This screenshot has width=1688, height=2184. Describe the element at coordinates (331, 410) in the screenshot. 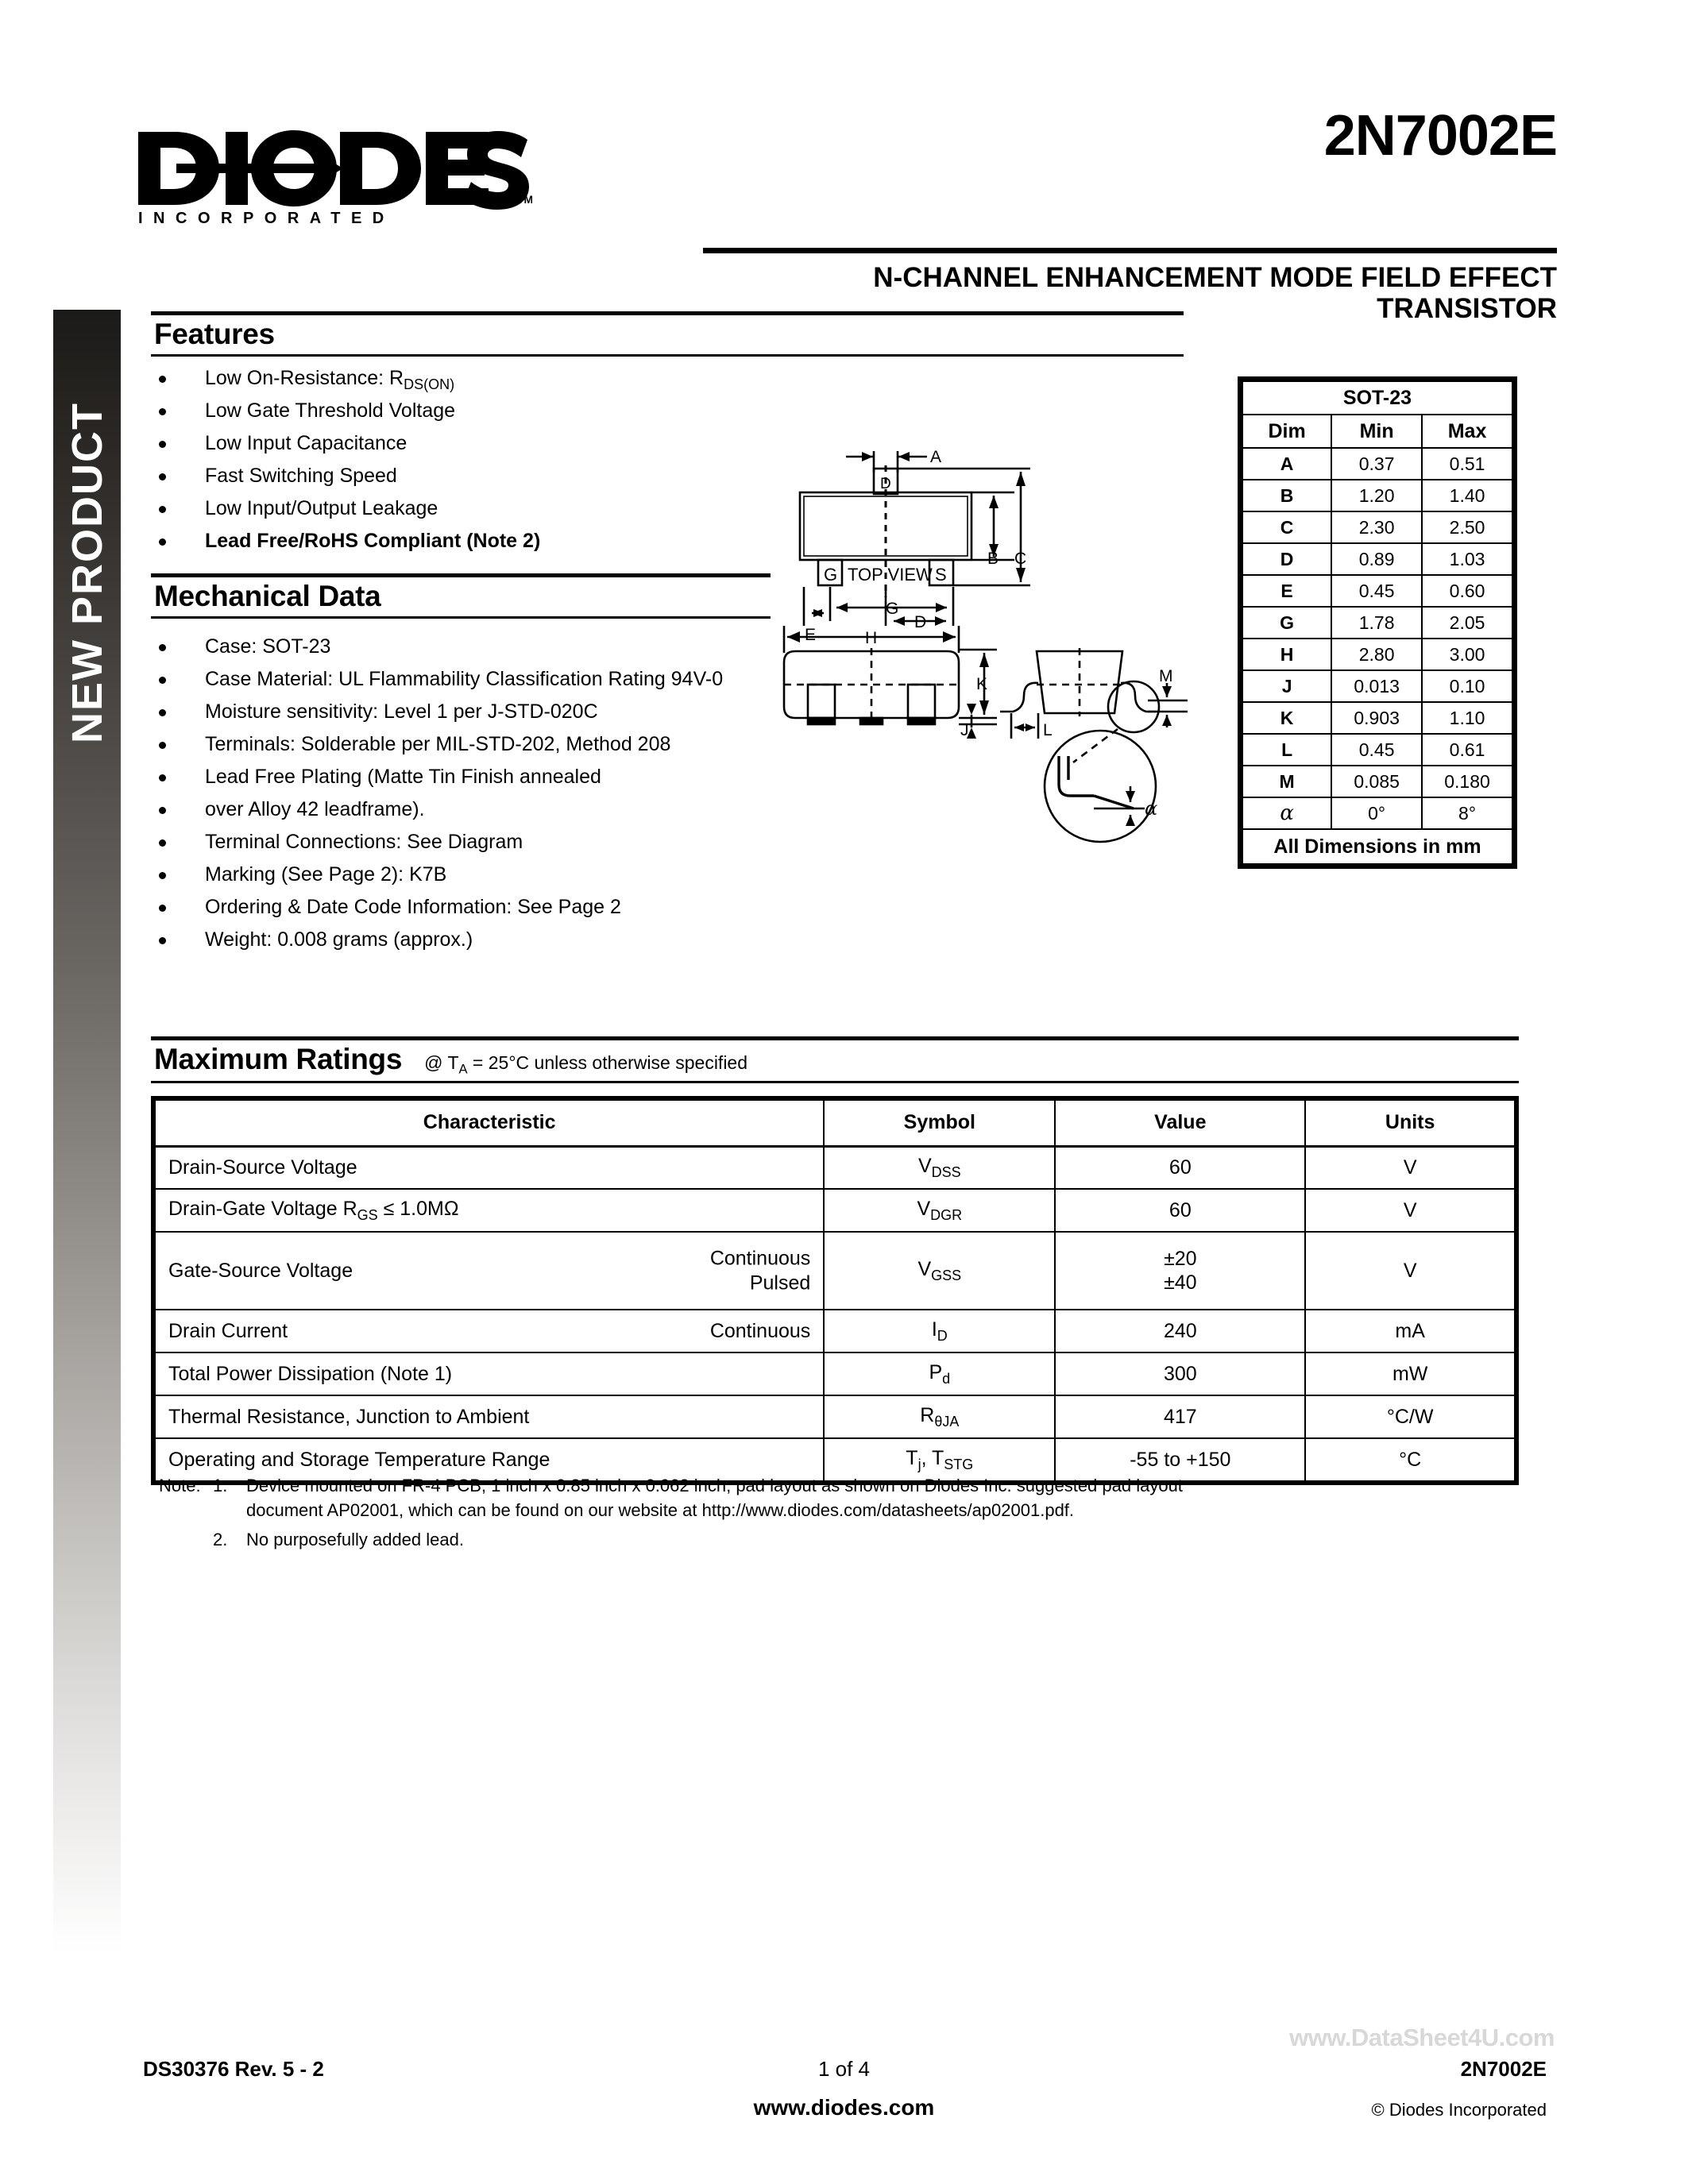

I see `feature-label: Low Gate Threshold Voltage` at that location.